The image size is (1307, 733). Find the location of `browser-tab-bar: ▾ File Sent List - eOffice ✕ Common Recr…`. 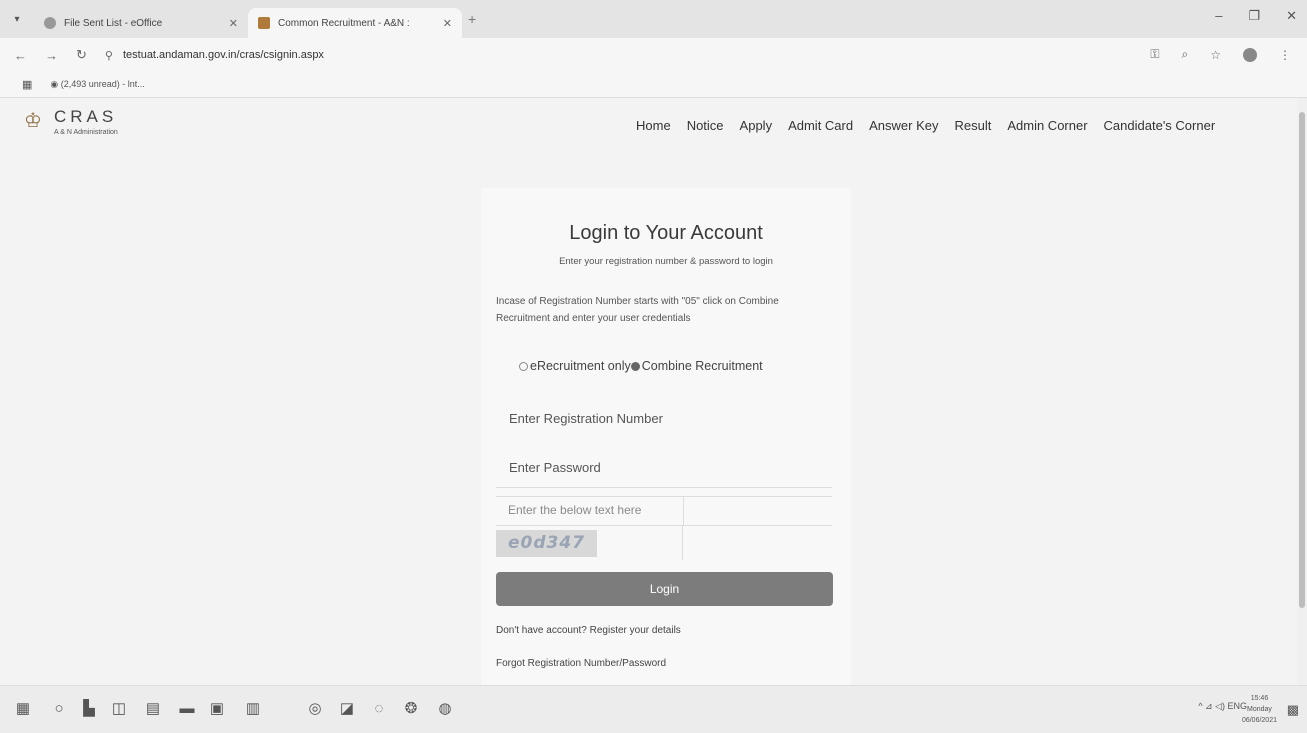

browser-tab-bar: ▾ File Sent List - eOffice ✕ Common Recr… is located at coordinates (653, 19).